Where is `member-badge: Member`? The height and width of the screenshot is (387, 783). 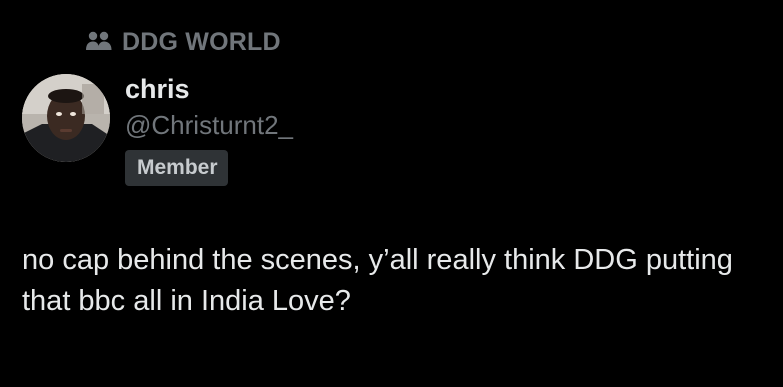 member-badge: Member is located at coordinates (176, 168).